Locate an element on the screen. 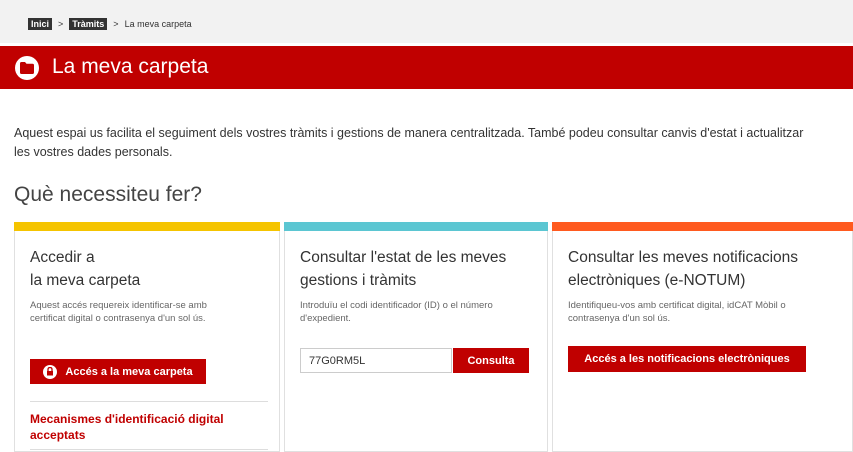 The height and width of the screenshot is (452, 853). intro-line: les vostres dades personals. is located at coordinates (93, 152).